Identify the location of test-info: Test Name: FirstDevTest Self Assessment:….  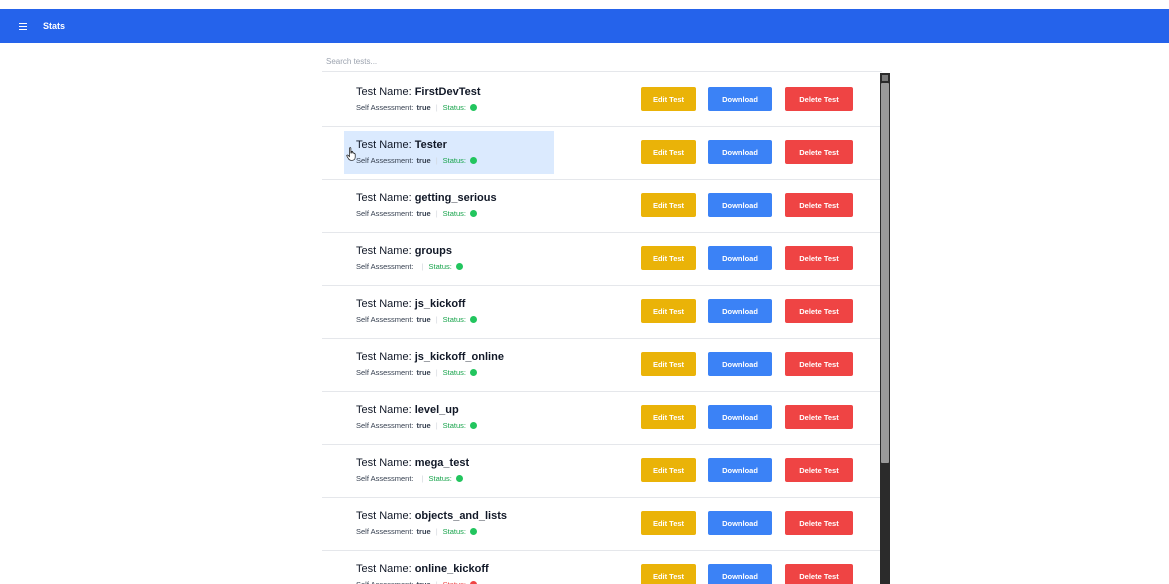
(449, 99).